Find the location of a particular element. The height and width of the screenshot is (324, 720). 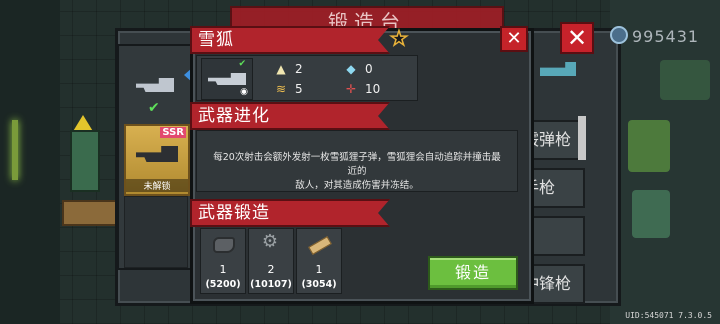

material-slot: 1 (3054) is located at coordinates (319, 261).